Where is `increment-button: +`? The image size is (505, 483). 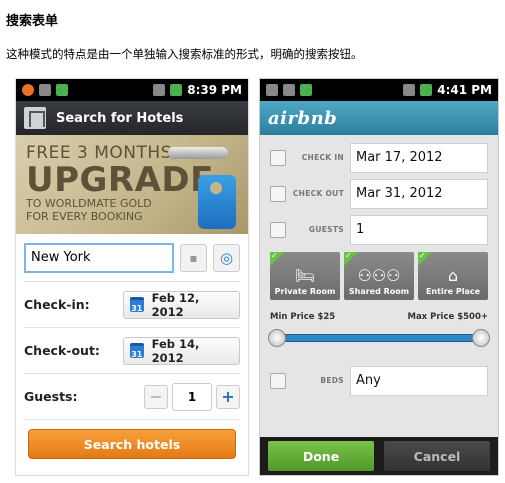
increment-button: + is located at coordinates (228, 396).